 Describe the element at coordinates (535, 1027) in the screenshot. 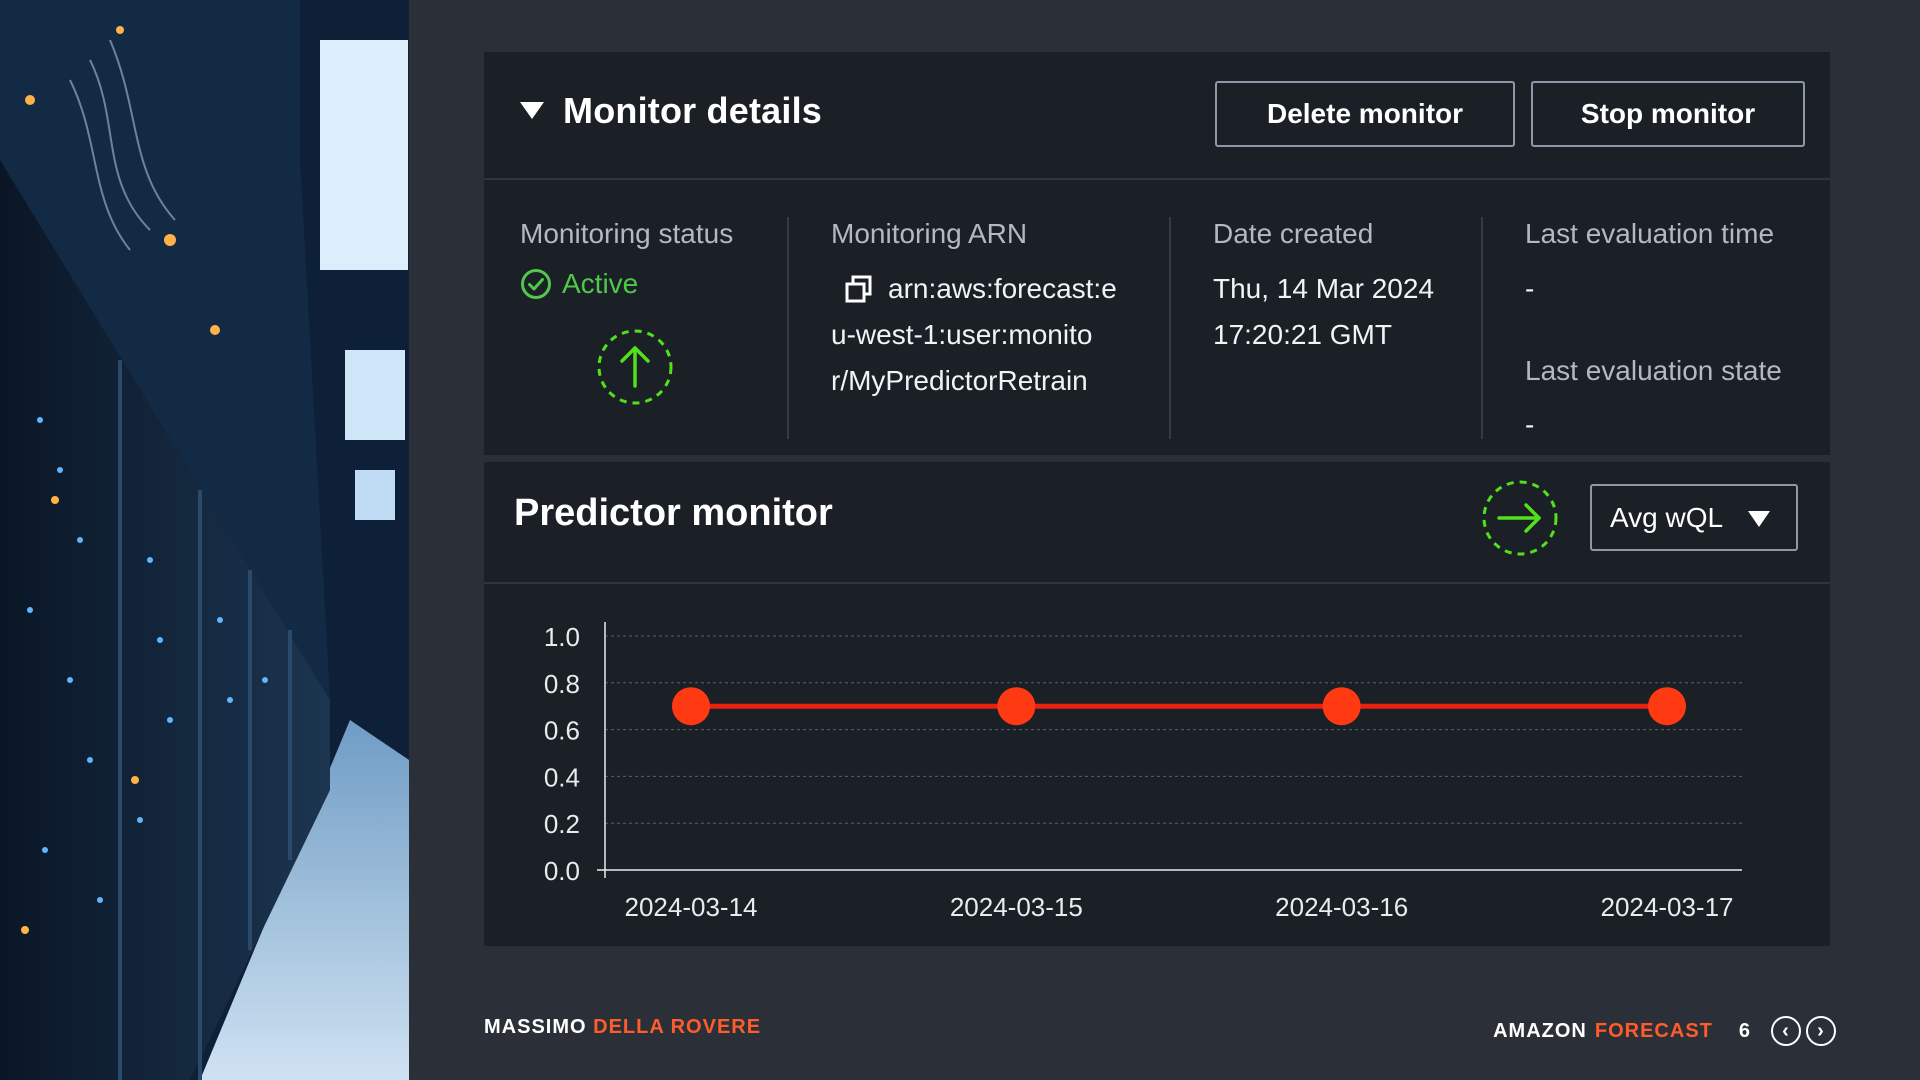

I see `author-first-name: MASSIMO` at that location.